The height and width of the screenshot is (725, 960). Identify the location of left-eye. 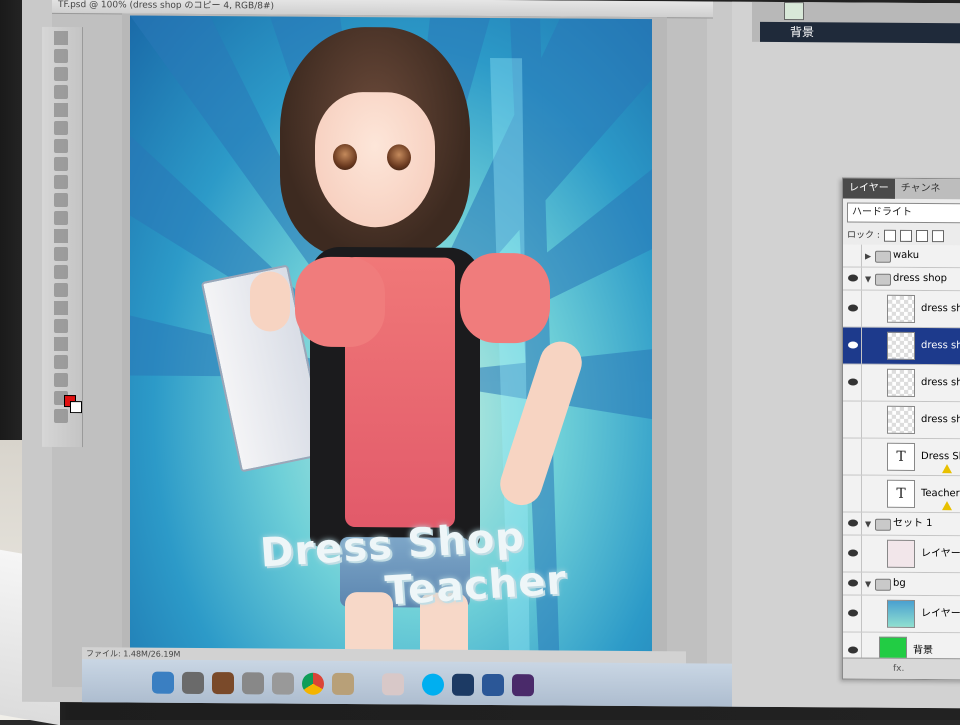
(345, 157).